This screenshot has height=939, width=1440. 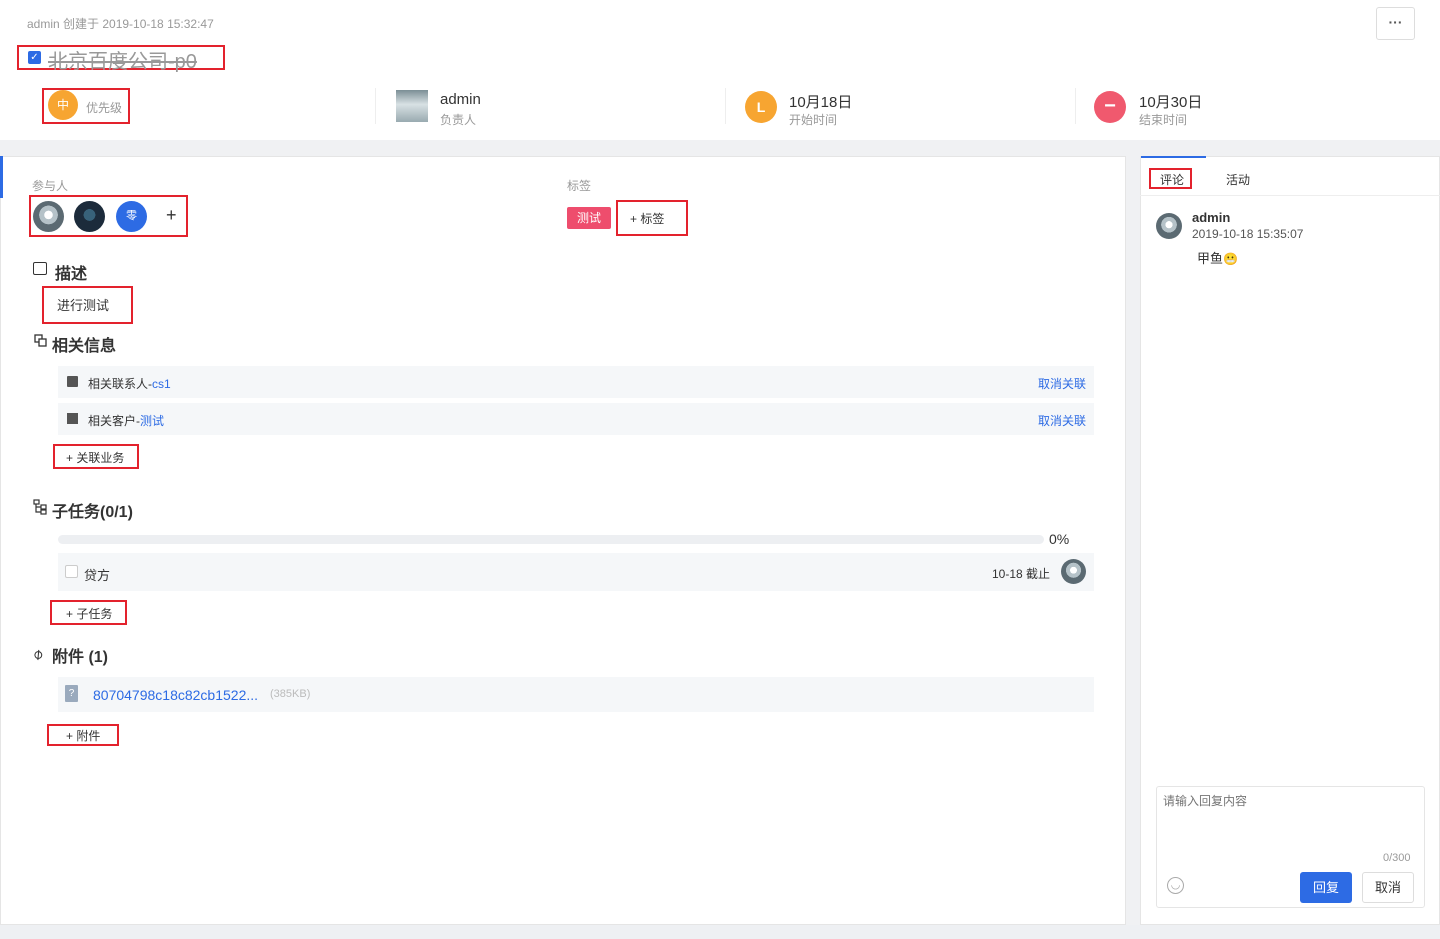 What do you see at coordinates (1163, 120) in the screenshot?
I see `end-label: 结束时间` at bounding box center [1163, 120].